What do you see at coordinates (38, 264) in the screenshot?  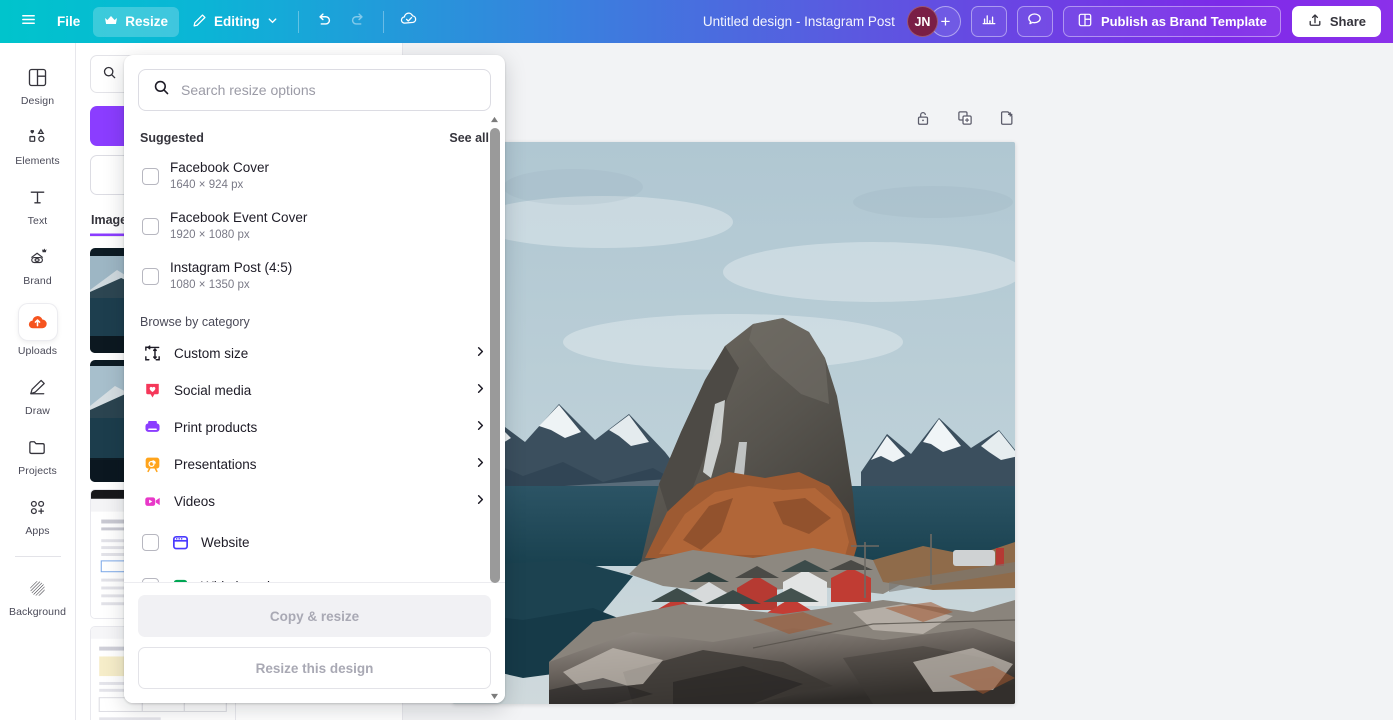 I see `sidebar-item-brand: Brand` at bounding box center [38, 264].